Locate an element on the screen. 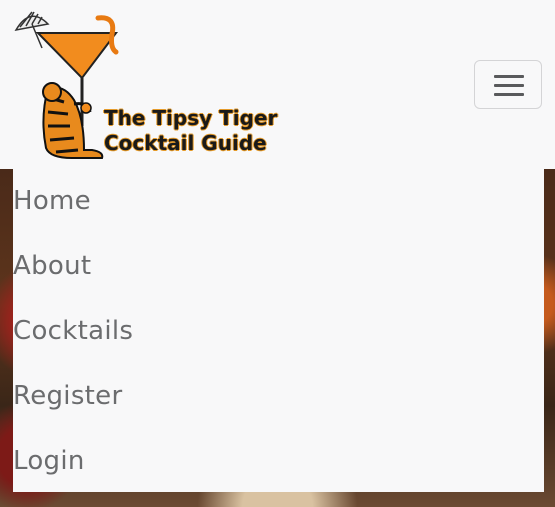 This screenshot has height=507, width=555. nav-item-about: About is located at coordinates (278, 266).